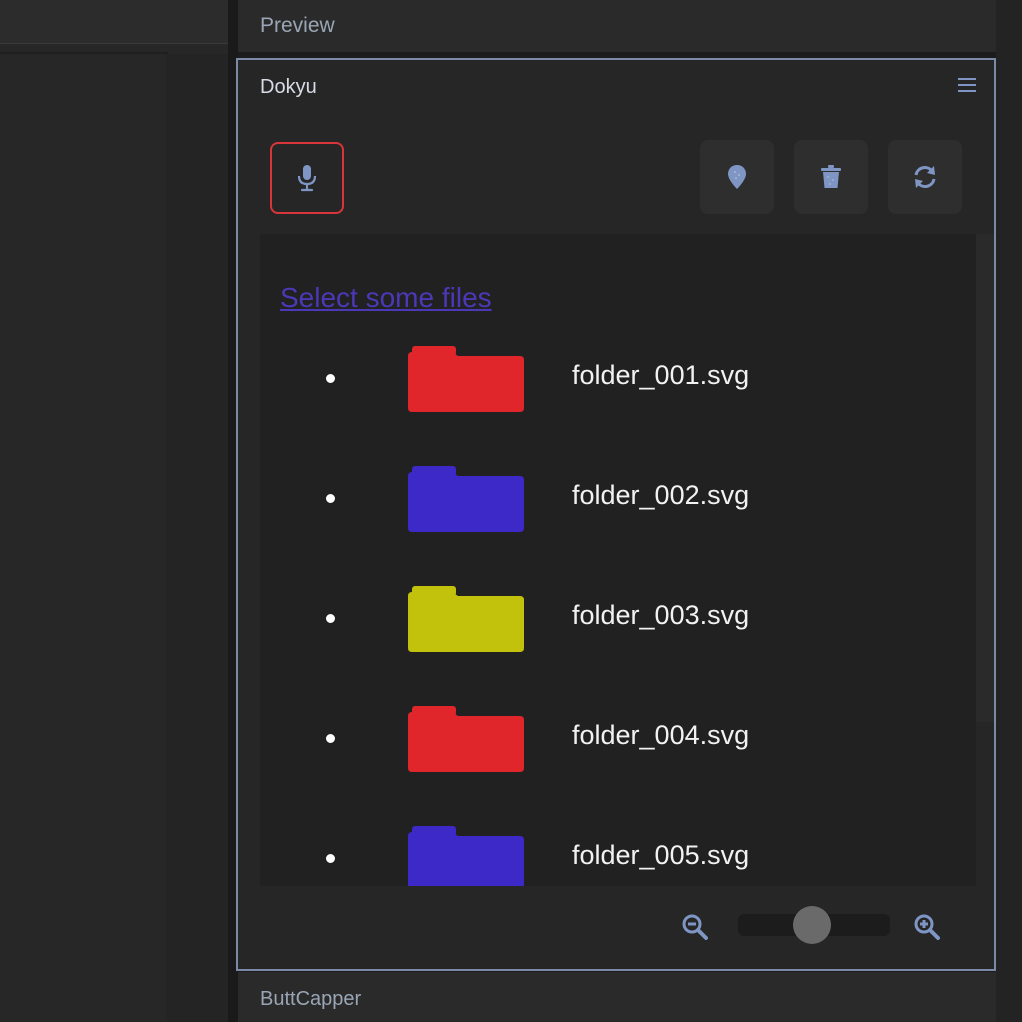  What do you see at coordinates (618, 754) in the screenshot?
I see `file-item: folder_004.svg` at bounding box center [618, 754].